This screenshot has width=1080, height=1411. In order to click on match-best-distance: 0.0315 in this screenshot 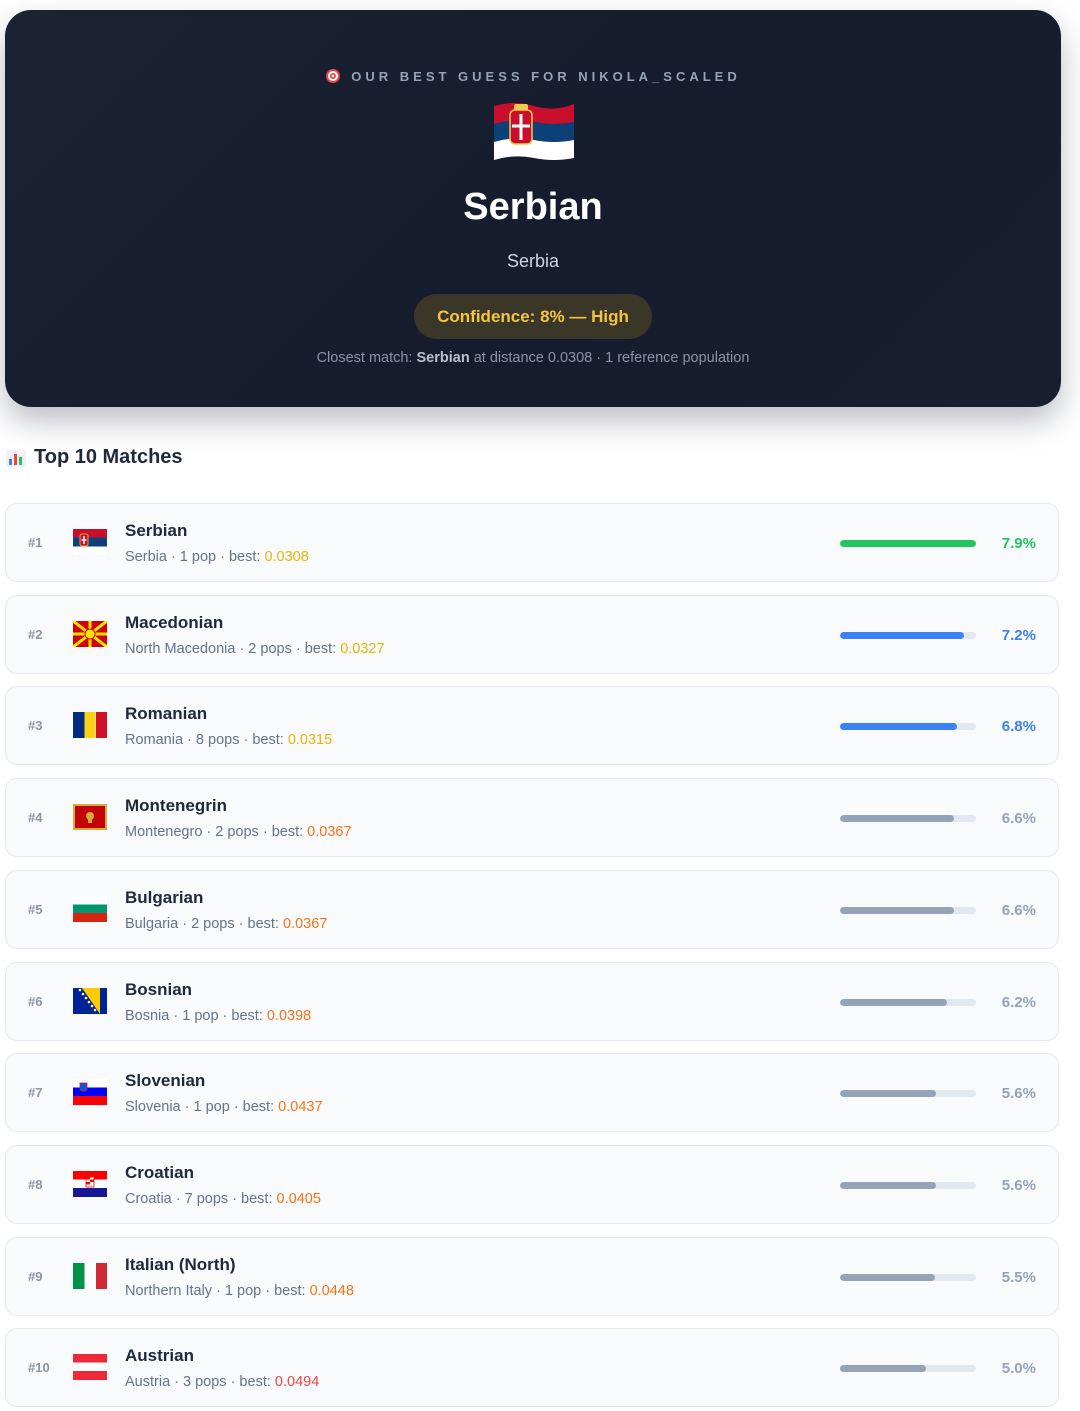, I will do `click(310, 740)`.